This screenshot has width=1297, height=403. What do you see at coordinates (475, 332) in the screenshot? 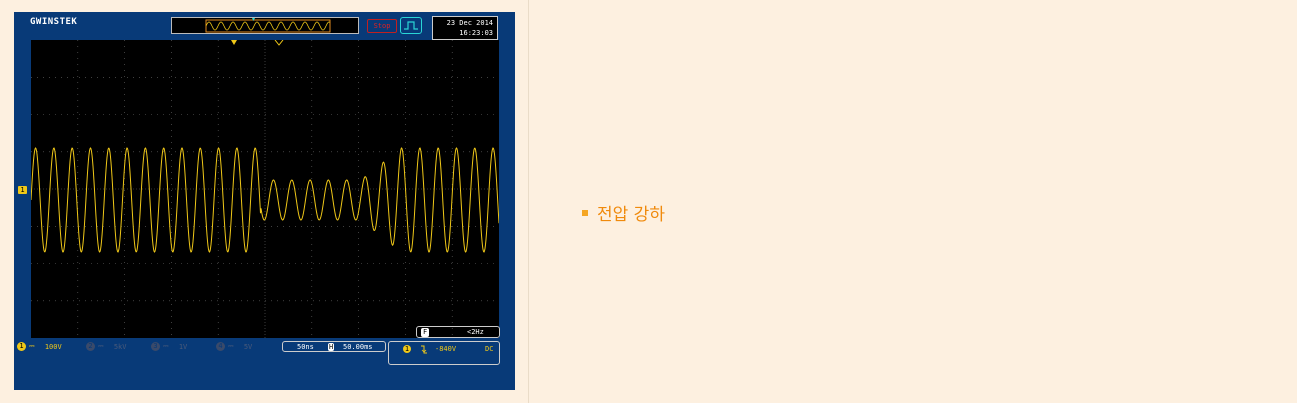
I see `frequency-value: <2Hz` at bounding box center [475, 332].